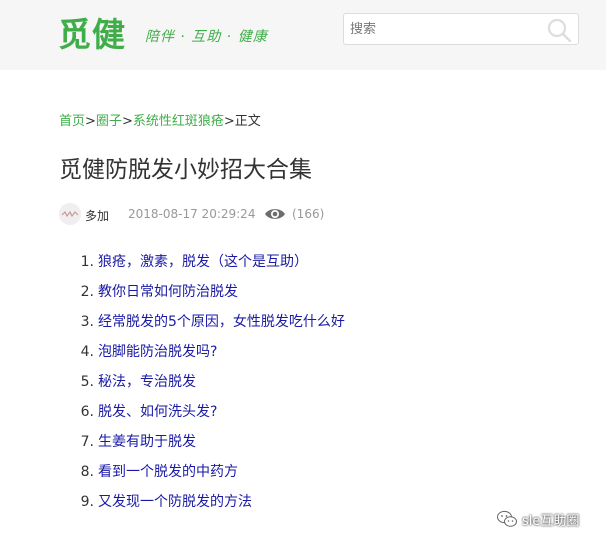  What do you see at coordinates (303, 35) in the screenshot?
I see `site-header: 觅健 陪伴 · 互助 · 健康` at bounding box center [303, 35].